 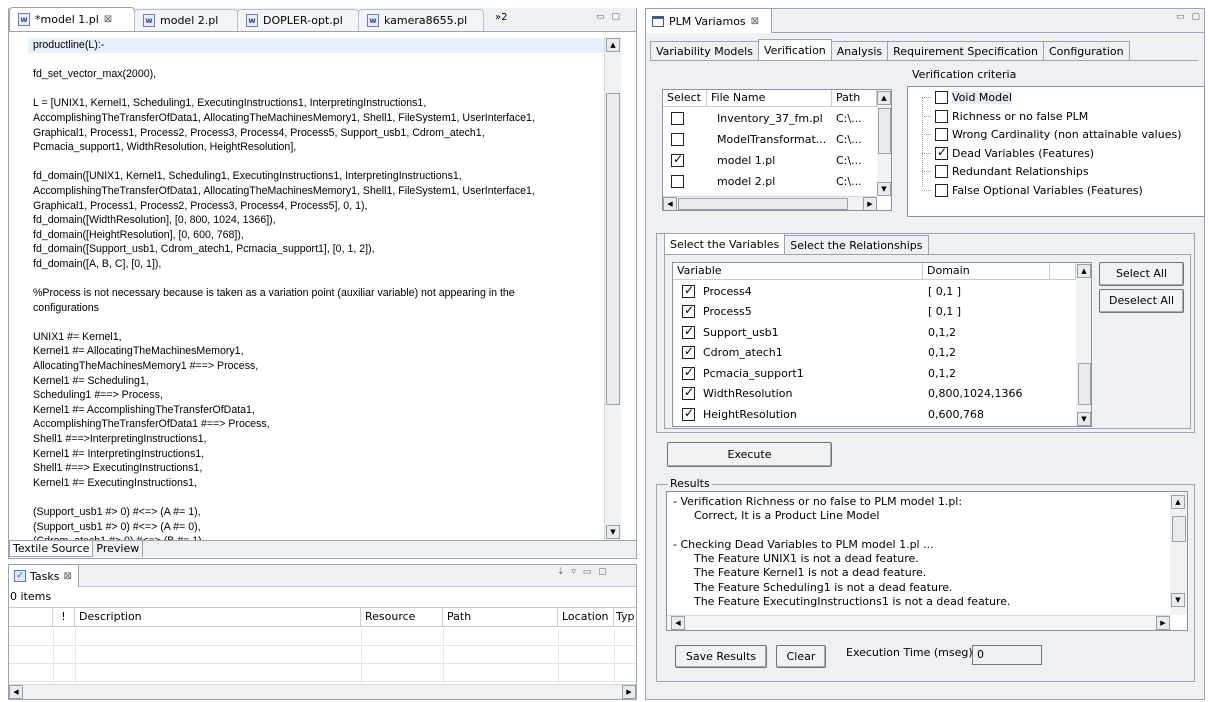 I want to click on tab-kamera: w kamera8655.pl, so click(x=421, y=20).